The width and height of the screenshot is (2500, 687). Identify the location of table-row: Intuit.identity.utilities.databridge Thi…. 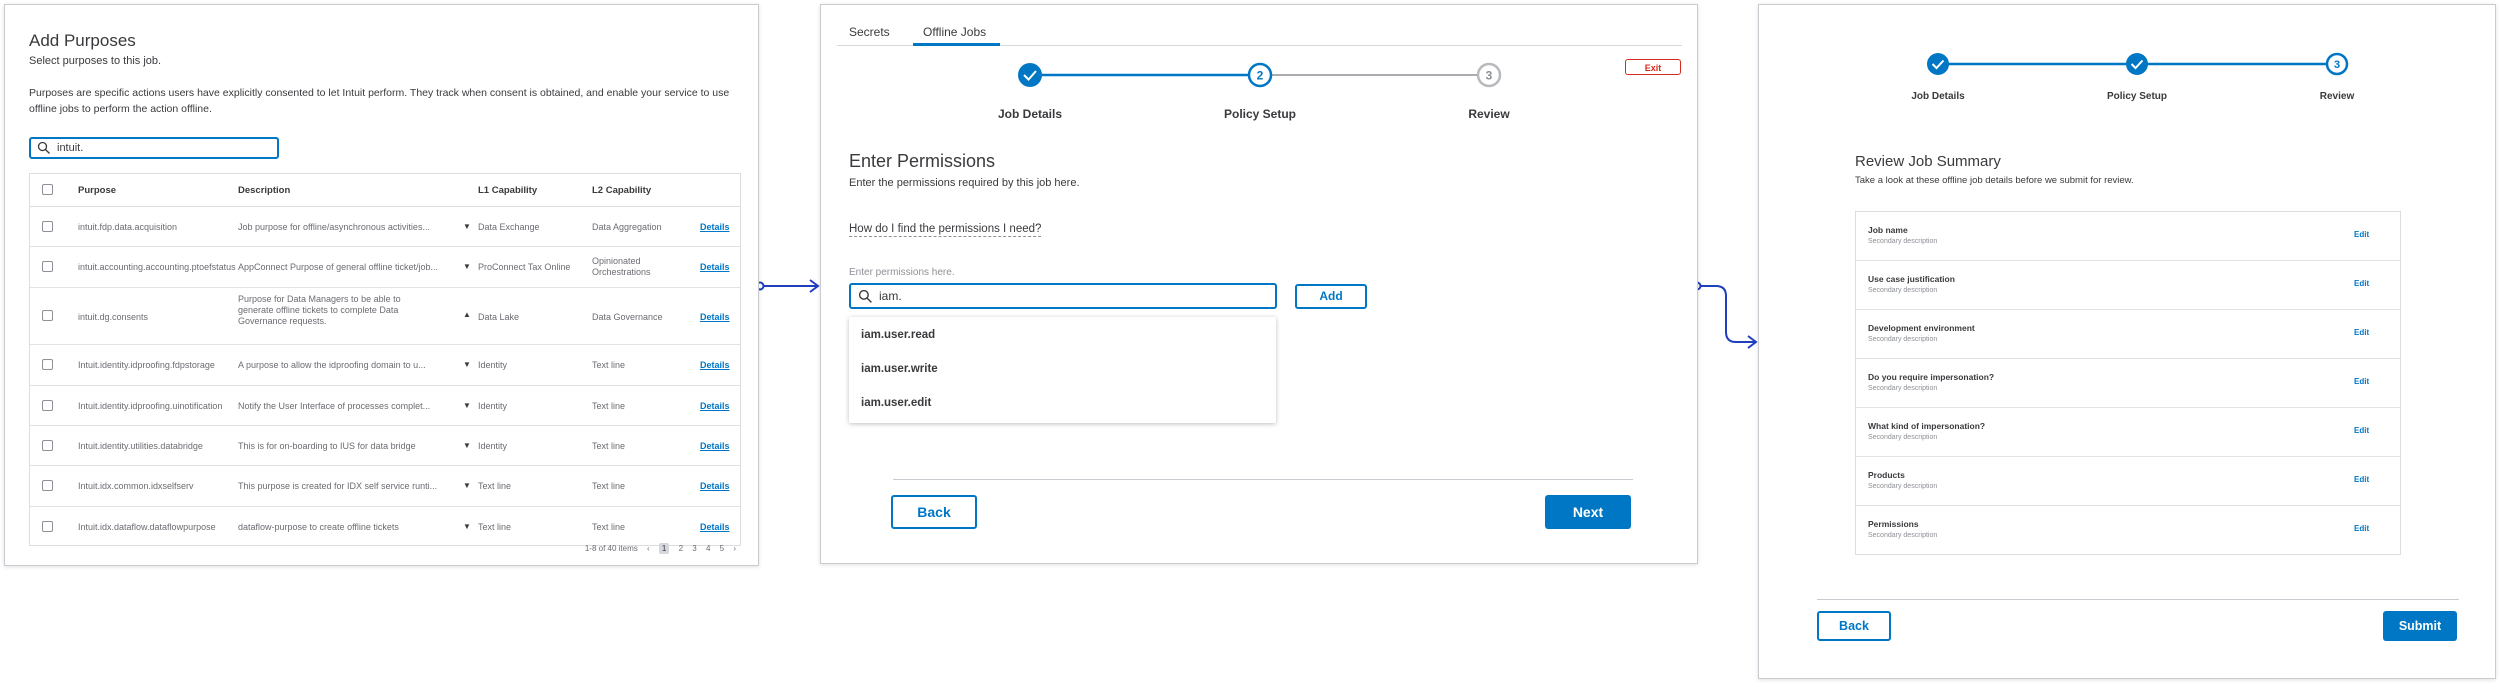
(385, 446).